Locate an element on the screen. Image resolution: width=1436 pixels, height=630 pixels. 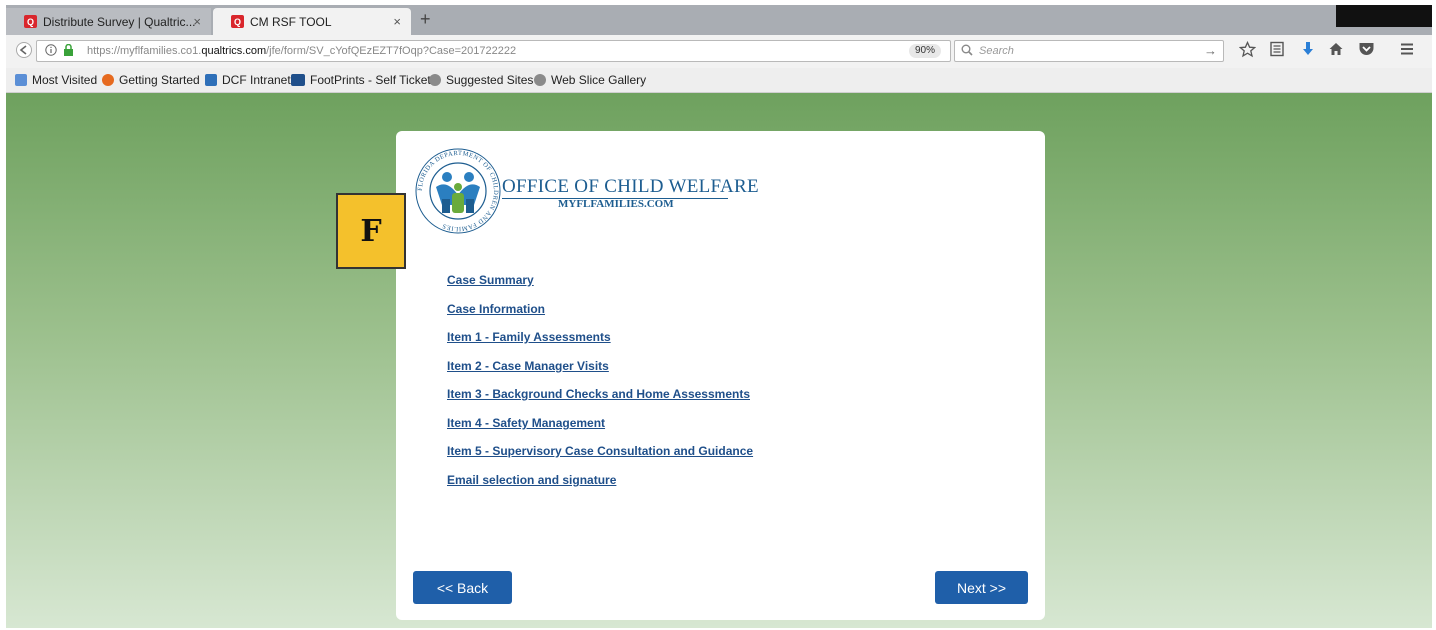
firefox-icon is located at coordinates (108, 80).